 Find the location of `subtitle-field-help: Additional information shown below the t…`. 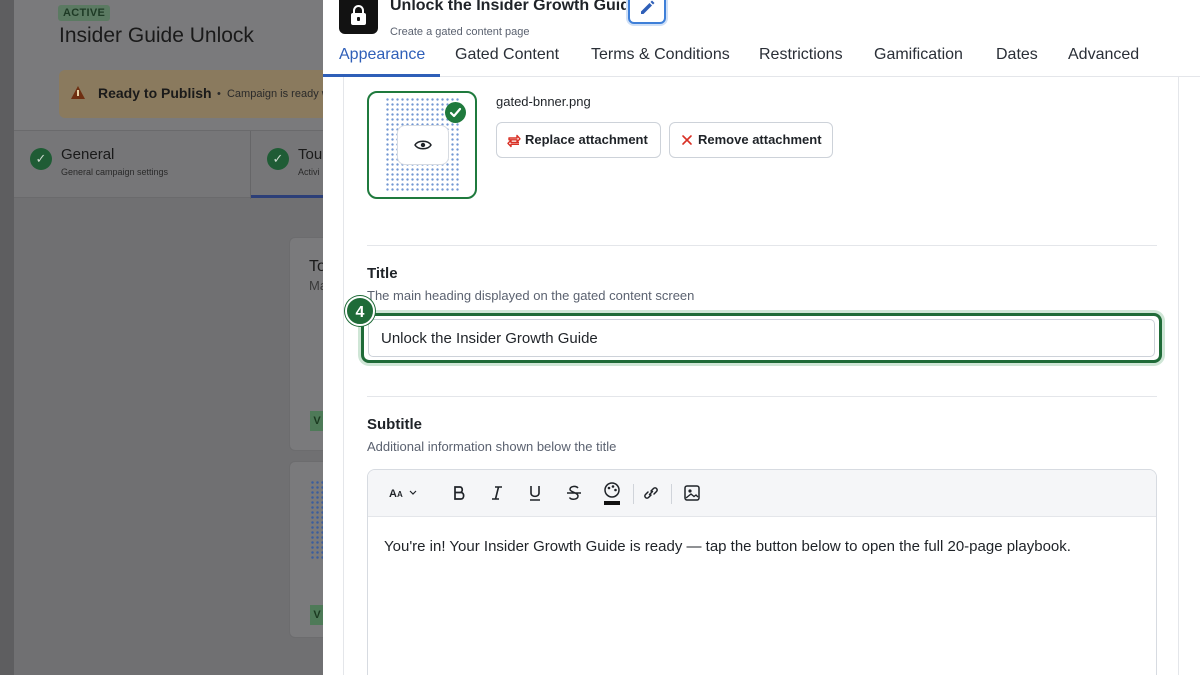

subtitle-field-help: Additional information shown below the t… is located at coordinates (492, 446).